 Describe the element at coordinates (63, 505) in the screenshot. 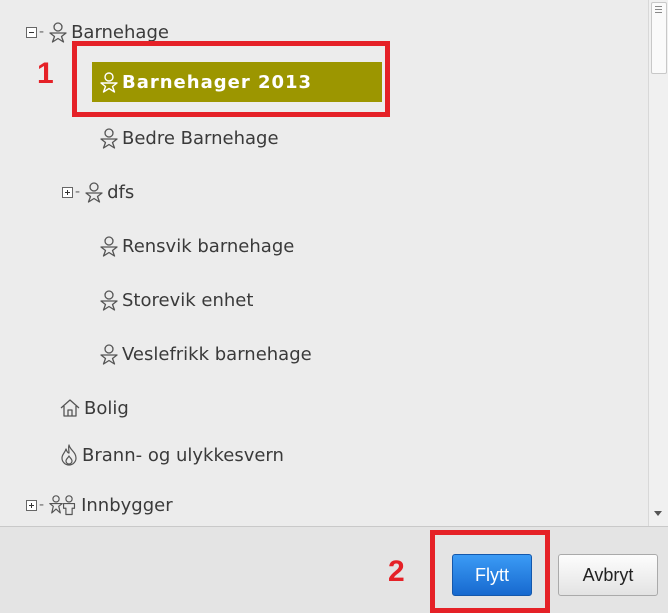

I see `people-icon` at that location.